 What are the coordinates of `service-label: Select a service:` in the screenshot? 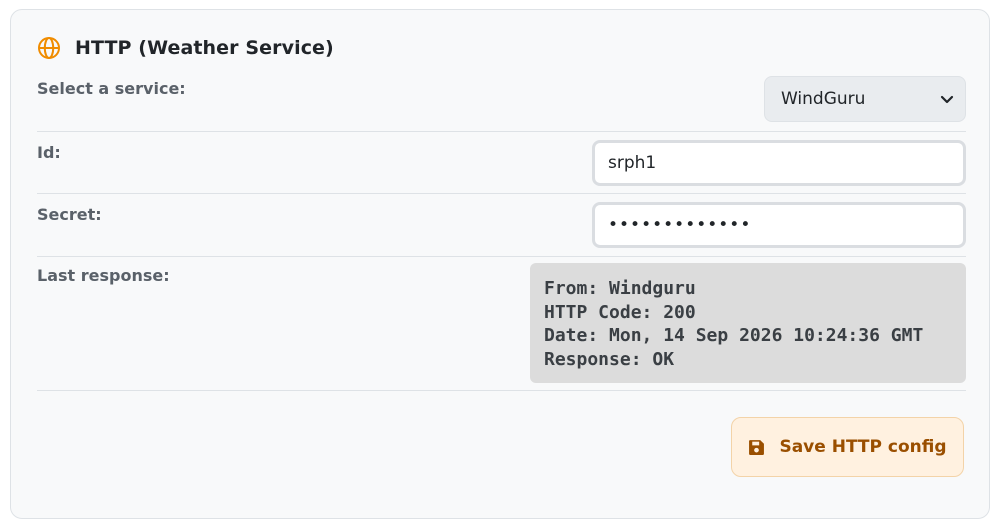 It's located at (111, 88).